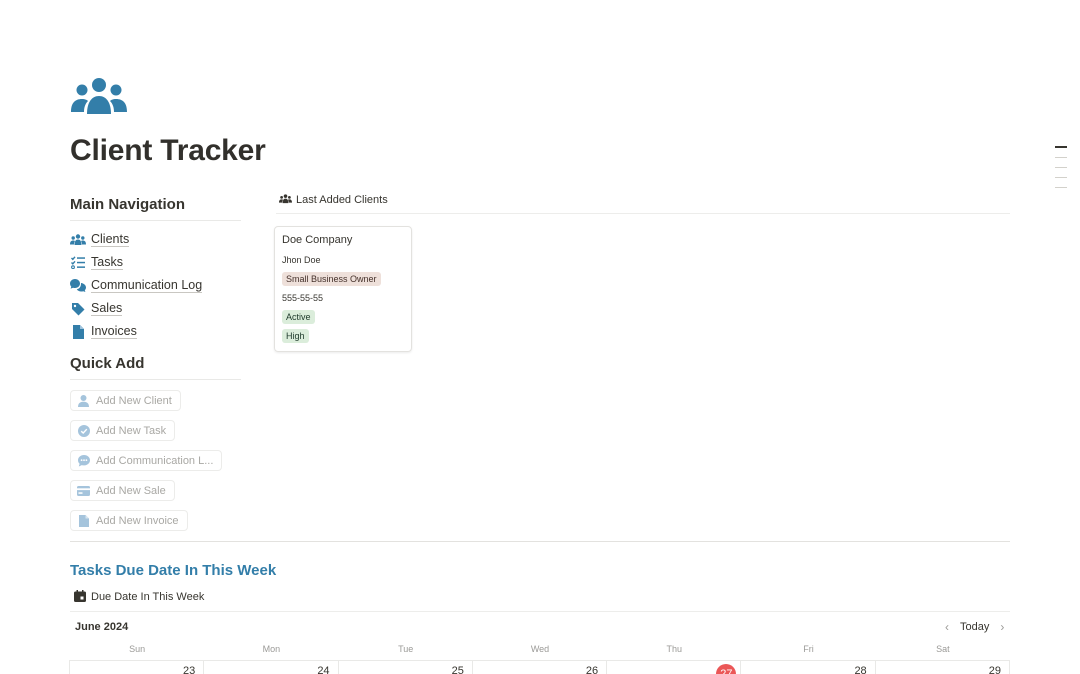 The width and height of the screenshot is (1080, 674). I want to click on nav-item-clients: Clients, so click(155, 239).